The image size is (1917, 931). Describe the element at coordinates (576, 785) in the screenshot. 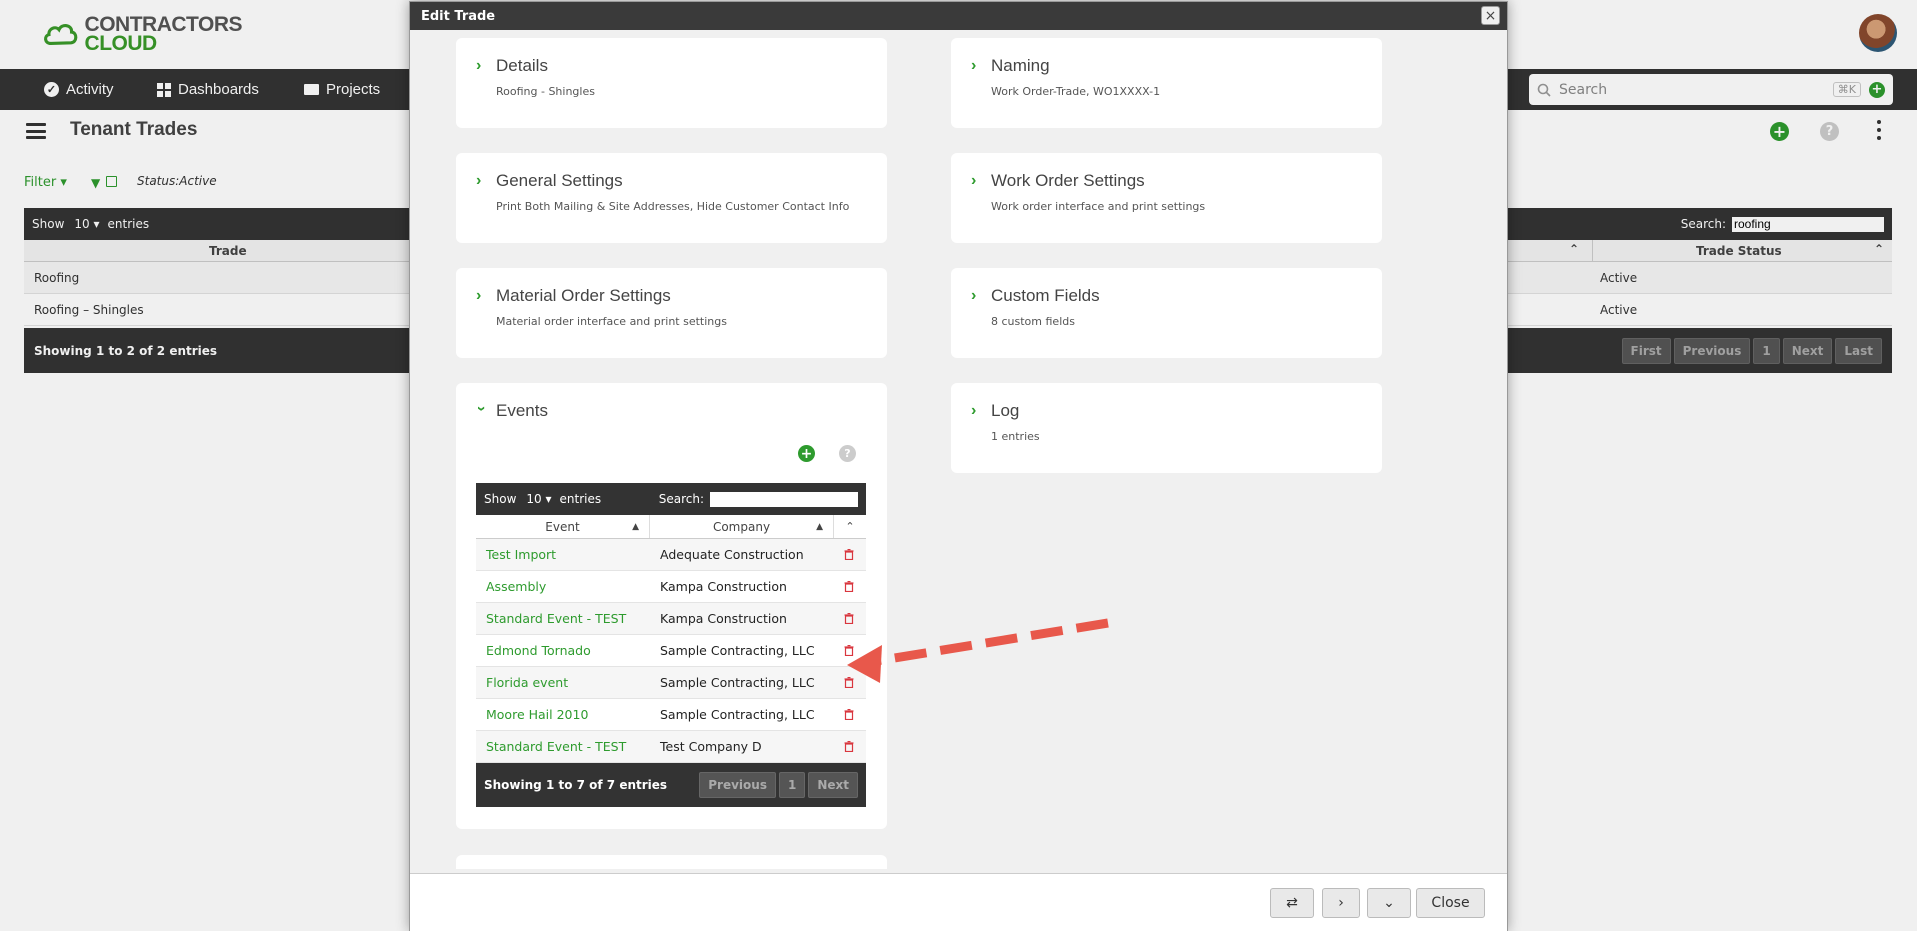

I see `events-table-info: Showing 1 to 7 of 7 entries` at that location.